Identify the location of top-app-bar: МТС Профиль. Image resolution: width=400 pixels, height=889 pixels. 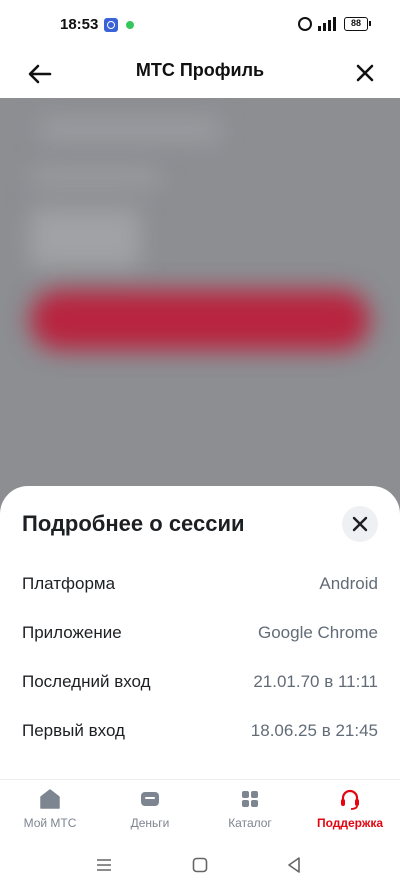
(200, 74).